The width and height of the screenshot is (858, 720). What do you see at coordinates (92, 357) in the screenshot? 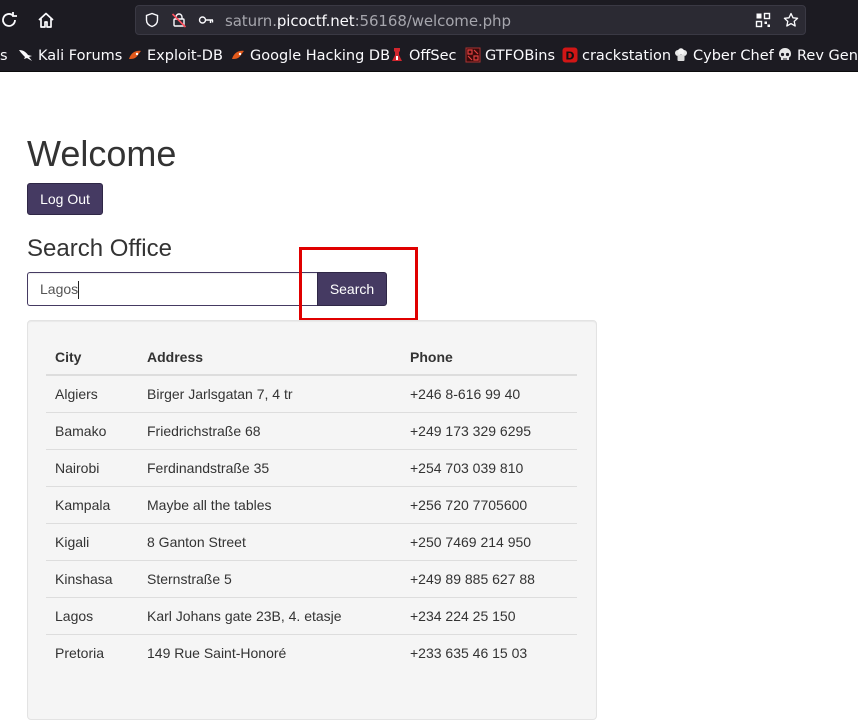
I see `column-header-city: City` at bounding box center [92, 357].